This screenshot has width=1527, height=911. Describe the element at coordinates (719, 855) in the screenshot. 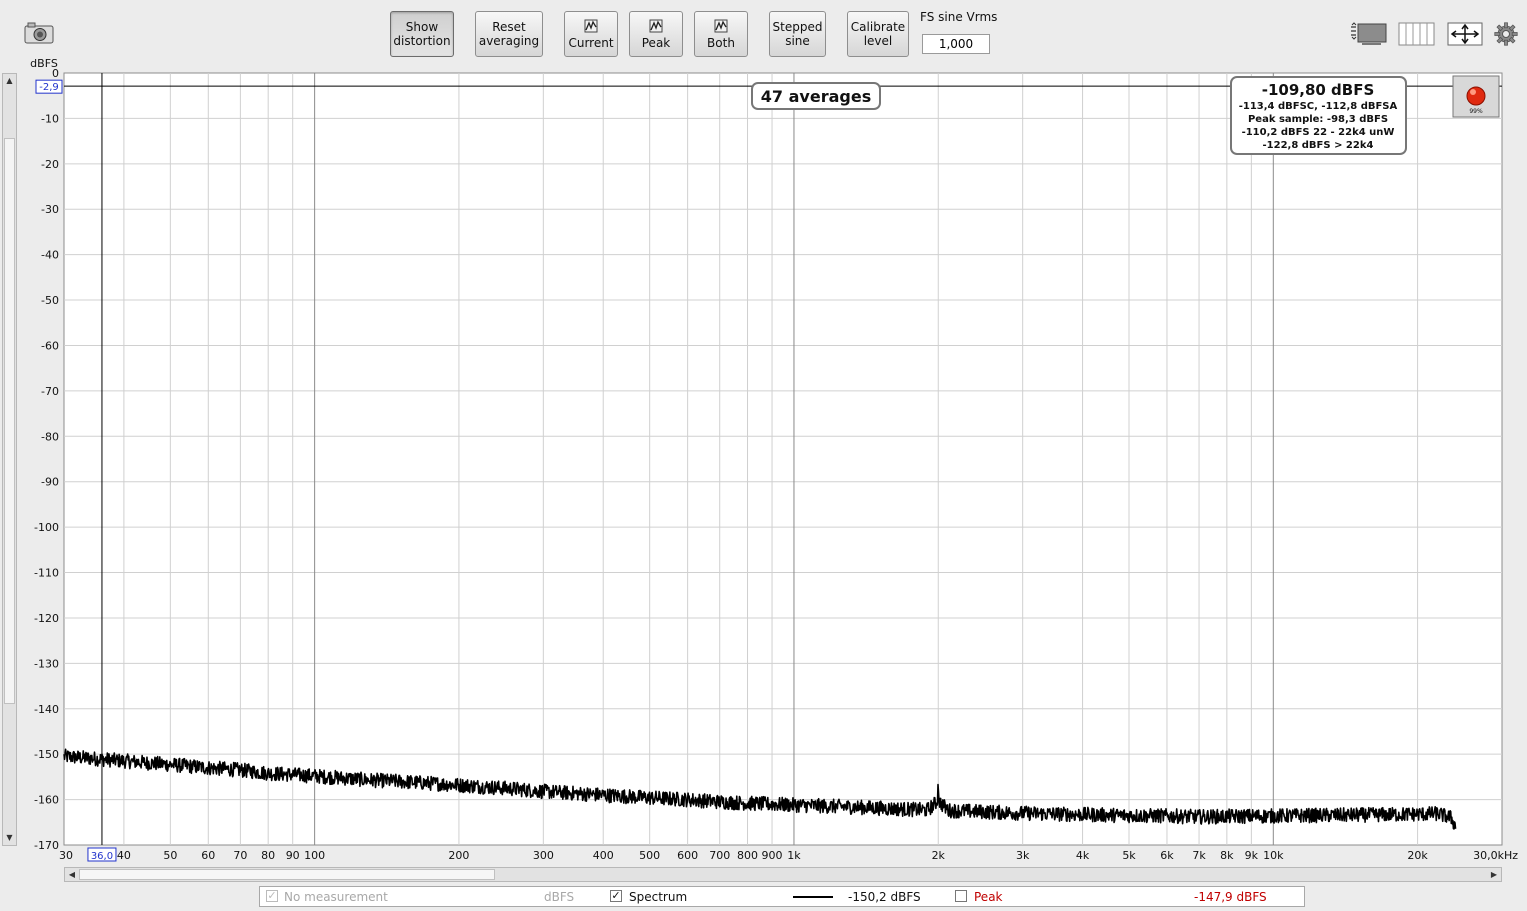

I see `x-tick-label: 700` at that location.